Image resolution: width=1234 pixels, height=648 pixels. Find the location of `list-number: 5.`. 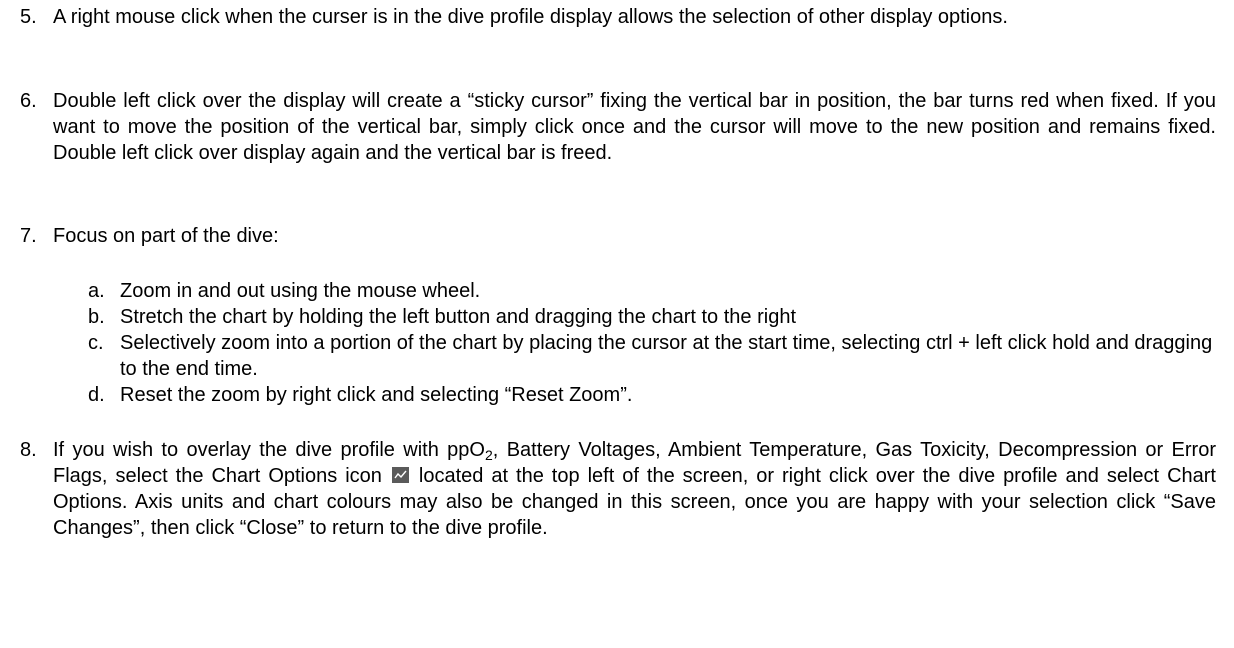

list-number: 5. is located at coordinates (28, 17).